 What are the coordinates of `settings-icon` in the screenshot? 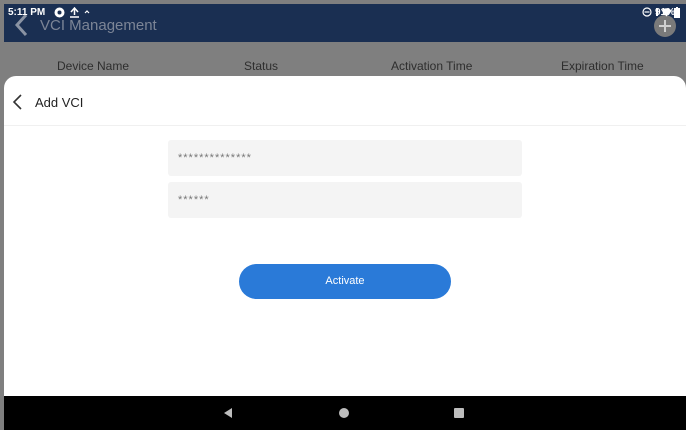 It's located at (59, 12).